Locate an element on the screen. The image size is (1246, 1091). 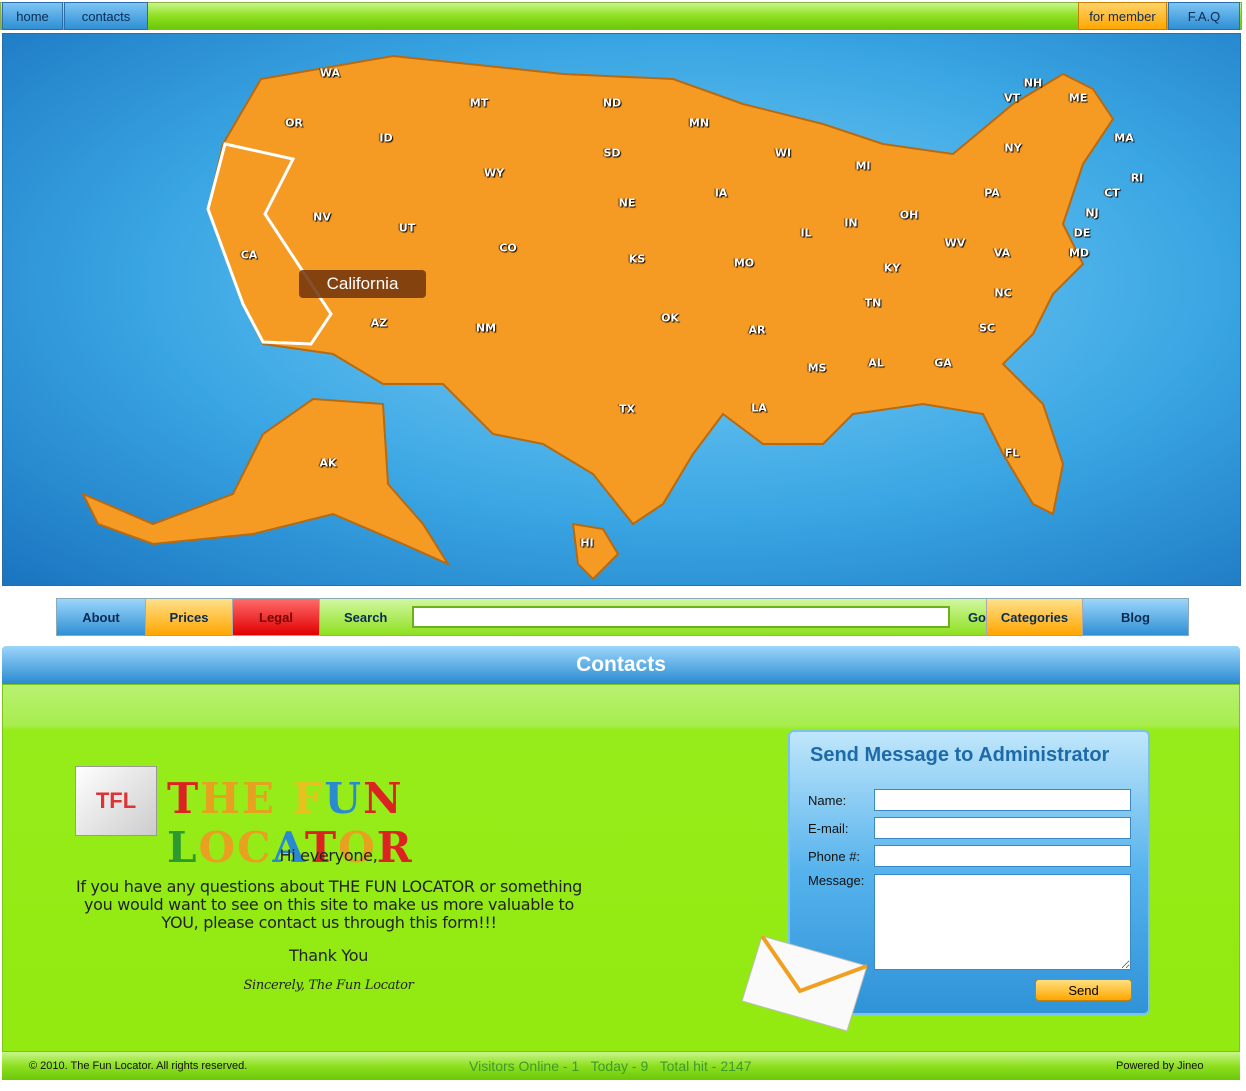
email-input is located at coordinates (1002, 828).